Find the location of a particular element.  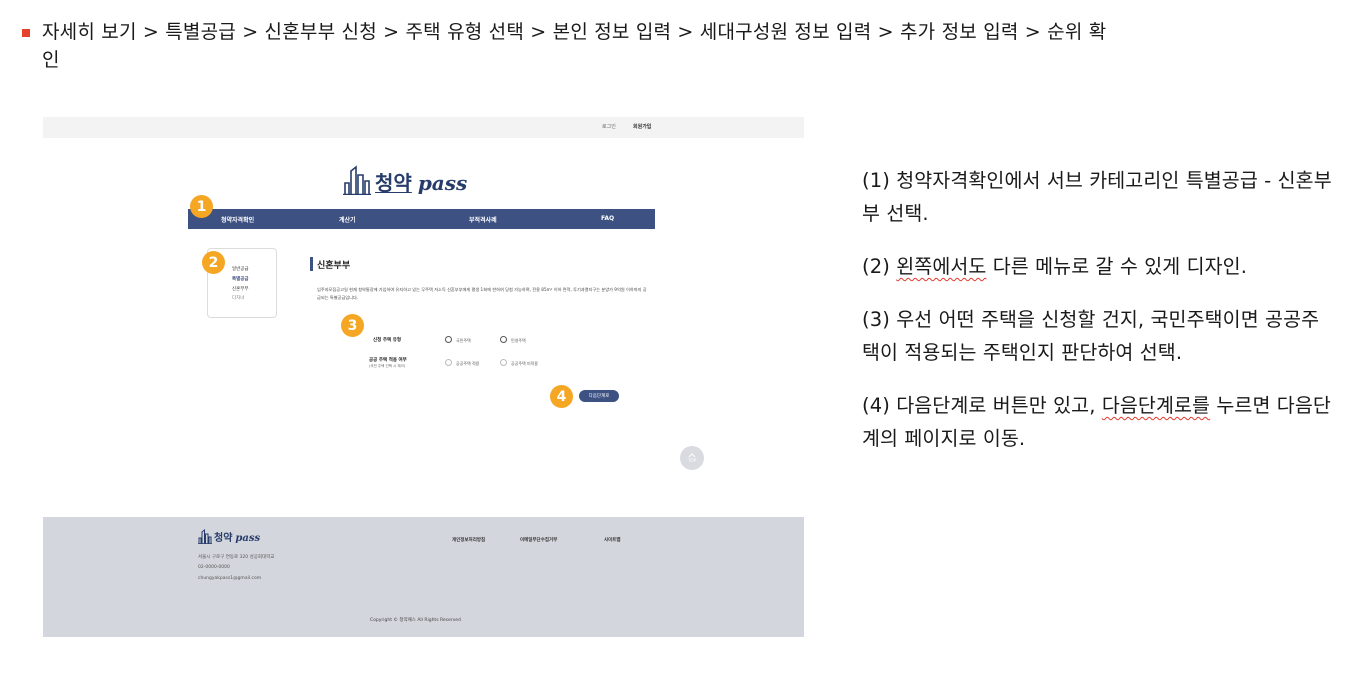

join-link: 회원가입 is located at coordinates (642, 126).